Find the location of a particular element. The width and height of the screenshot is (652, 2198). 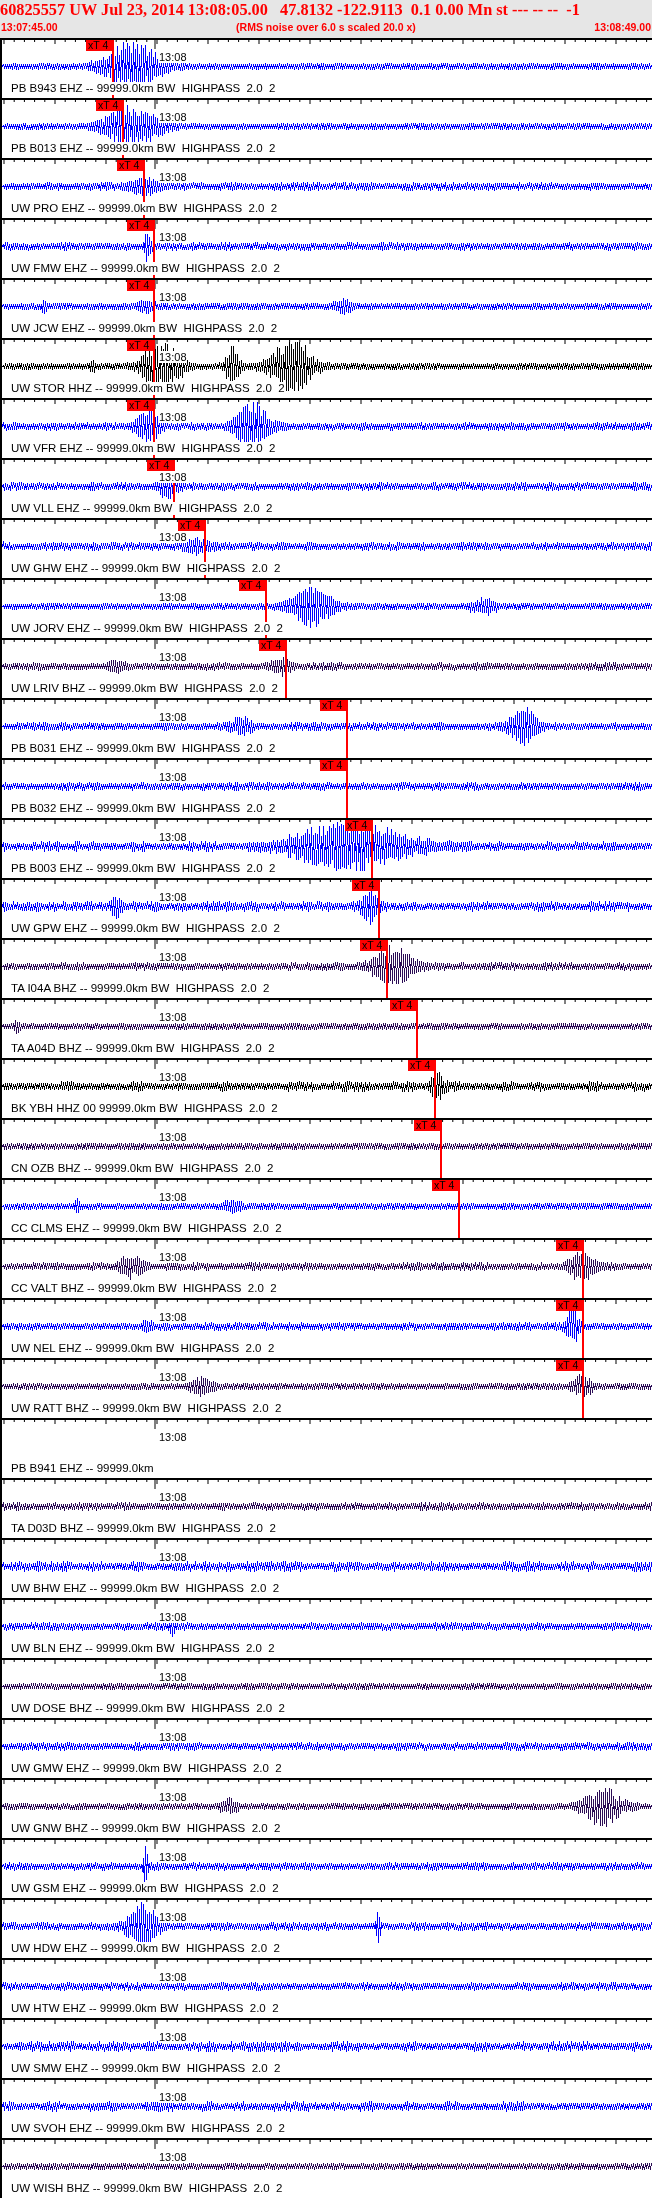

channel-label: UW GMW EHZ -- 99999.0km BW HIGHPASS 2.0 2 is located at coordinates (146, 1768).